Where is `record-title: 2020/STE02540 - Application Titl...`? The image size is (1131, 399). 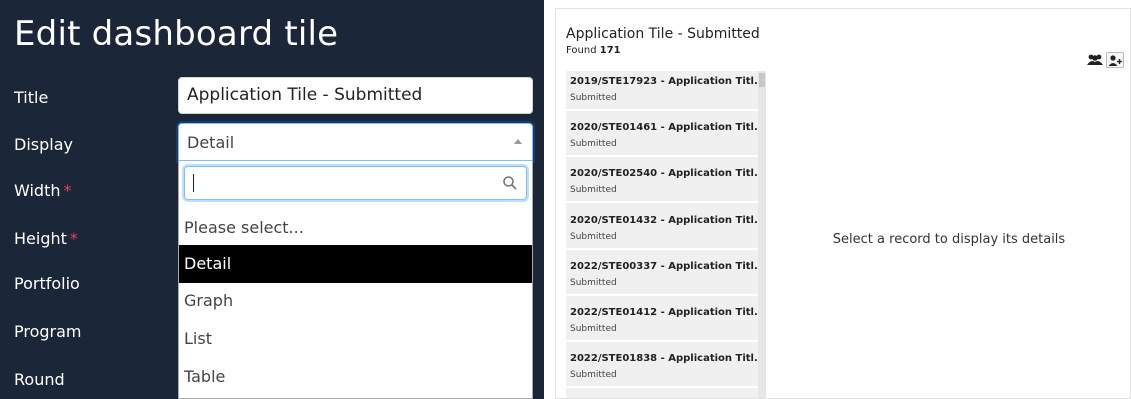
record-title: 2020/STE02540 - Application Titl... is located at coordinates (668, 173).